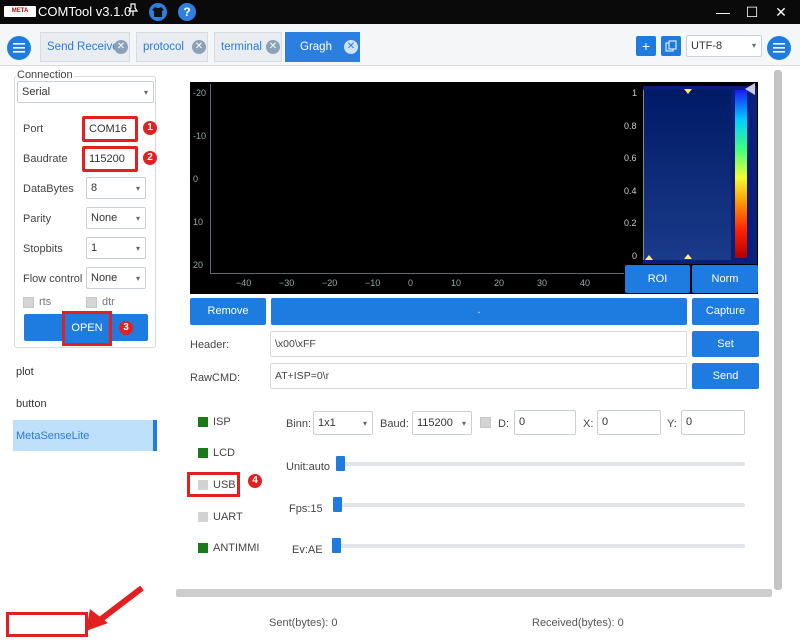  I want to click on unit-slider-handle, so click(340, 463).